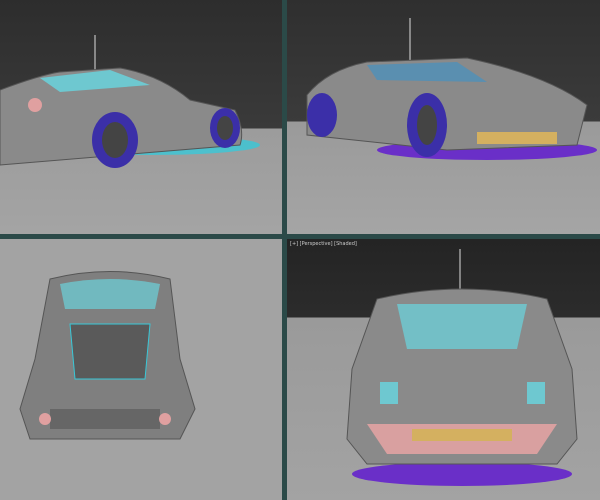  What do you see at coordinates (451, 89) in the screenshot?
I see `car-wireframe-front-three-quarter` at bounding box center [451, 89].